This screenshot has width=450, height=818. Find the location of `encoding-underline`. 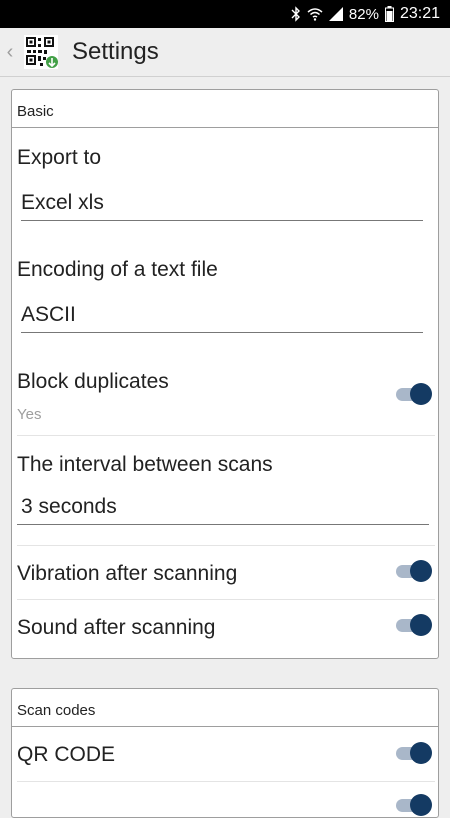

encoding-underline is located at coordinates (222, 332).